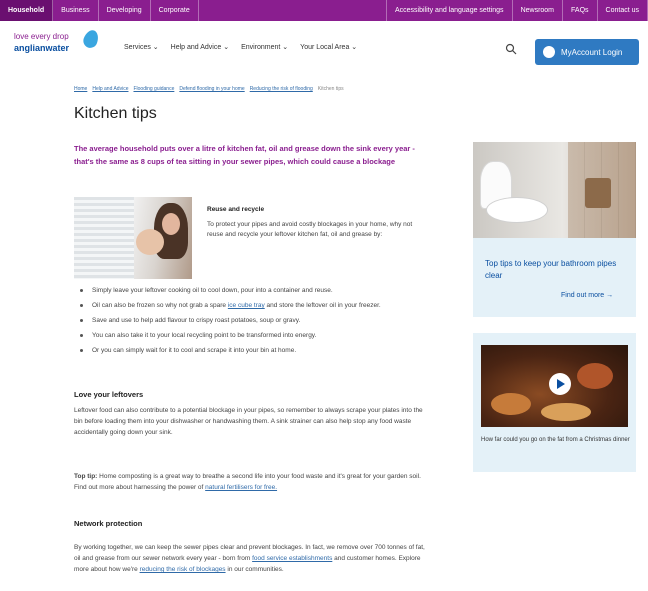 The width and height of the screenshot is (648, 591). I want to click on basket-shape, so click(598, 193).